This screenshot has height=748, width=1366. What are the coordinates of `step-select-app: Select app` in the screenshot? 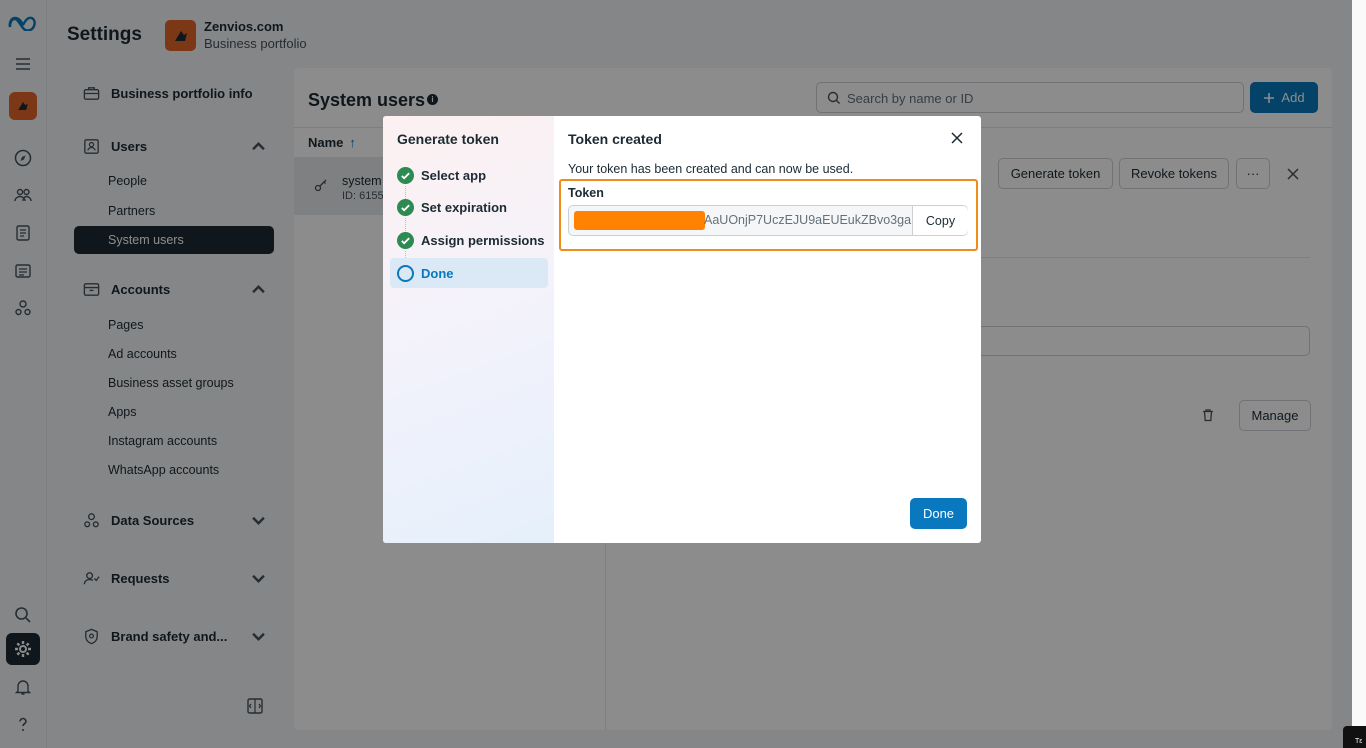 It's located at (441, 175).